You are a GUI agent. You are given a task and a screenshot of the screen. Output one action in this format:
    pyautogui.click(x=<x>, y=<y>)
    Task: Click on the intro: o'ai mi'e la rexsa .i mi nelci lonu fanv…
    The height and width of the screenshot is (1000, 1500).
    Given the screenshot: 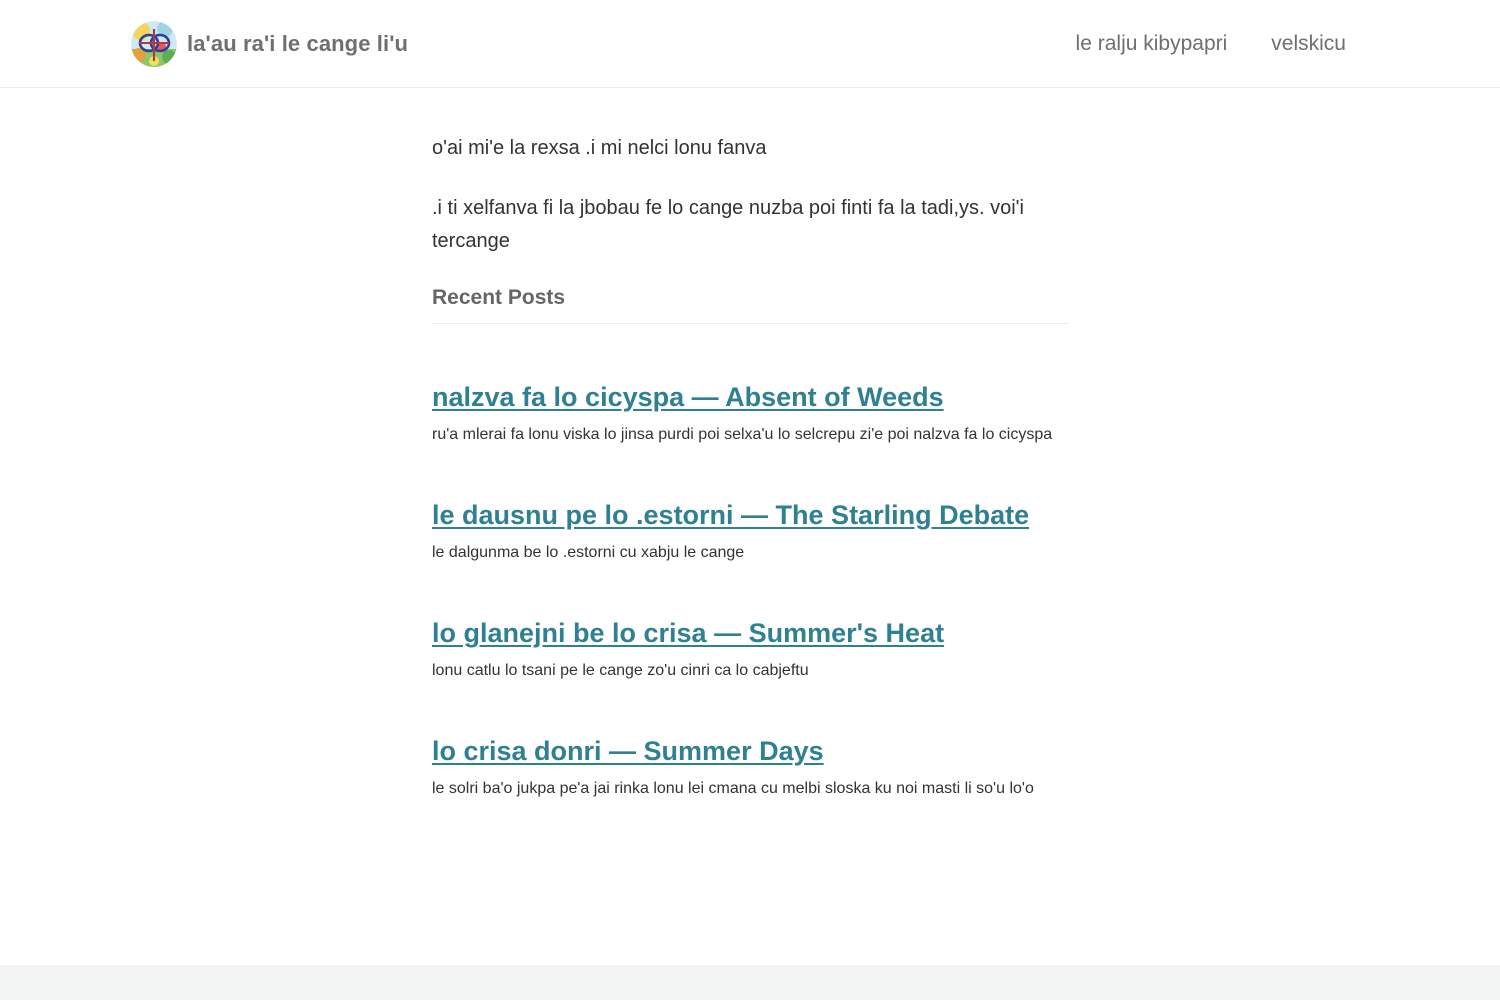 What is the action you would take?
    pyautogui.click(x=750, y=195)
    